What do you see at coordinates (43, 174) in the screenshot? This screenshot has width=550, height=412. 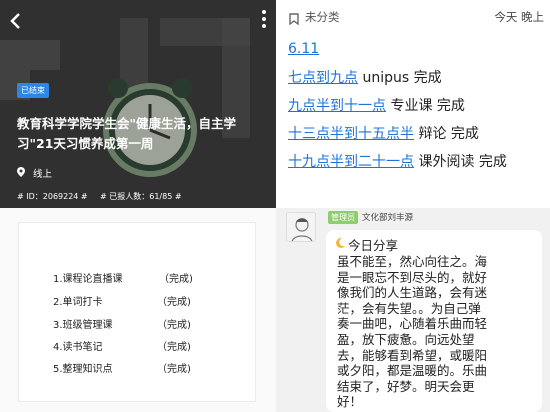 I see `location-text: 线上` at bounding box center [43, 174].